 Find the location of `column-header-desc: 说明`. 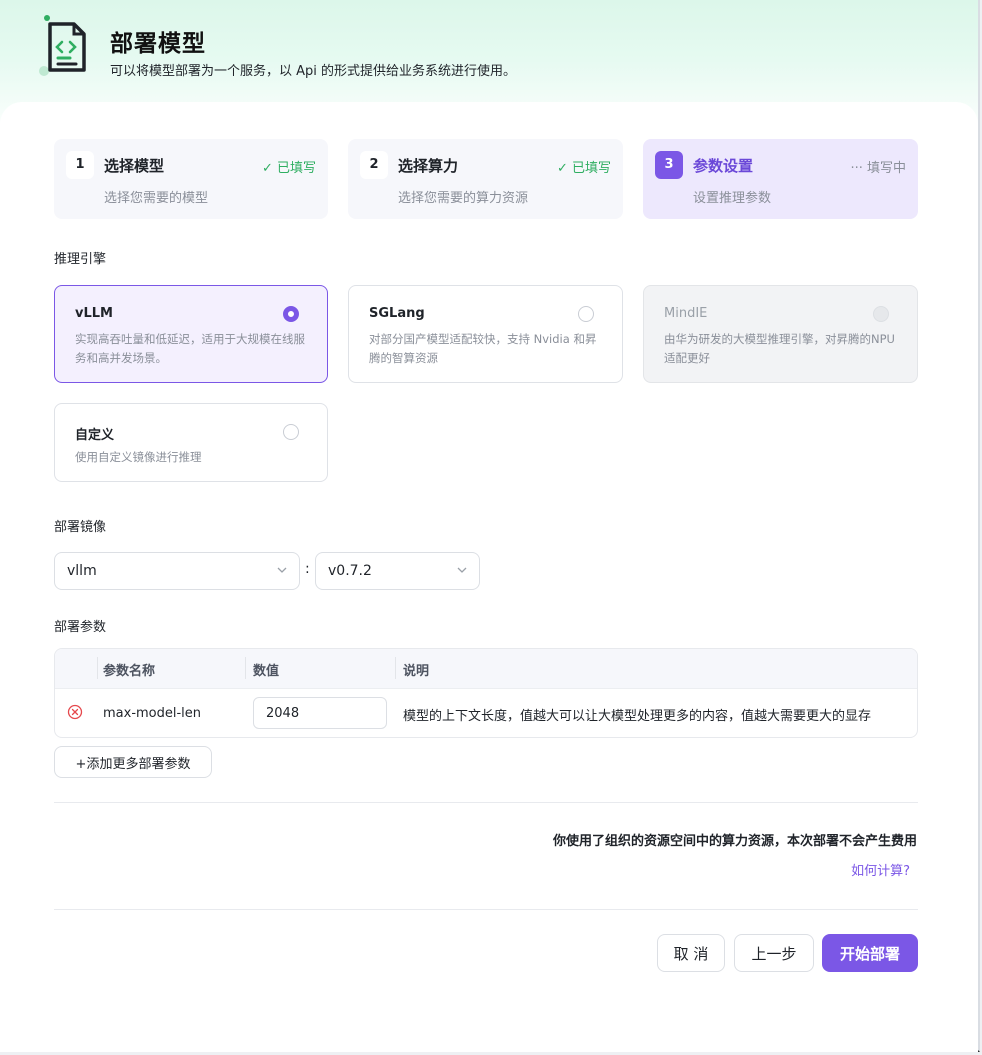

column-header-desc: 说明 is located at coordinates (416, 671).